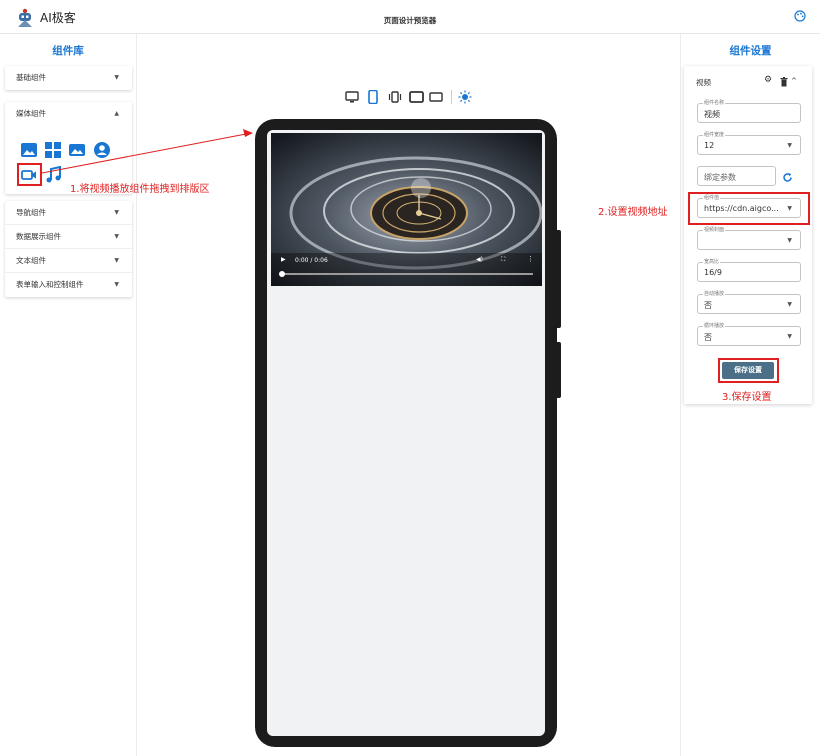 The height and width of the screenshot is (756, 820). What do you see at coordinates (747, 397) in the screenshot?
I see `annotation-step3: 3.保存设置` at bounding box center [747, 397].